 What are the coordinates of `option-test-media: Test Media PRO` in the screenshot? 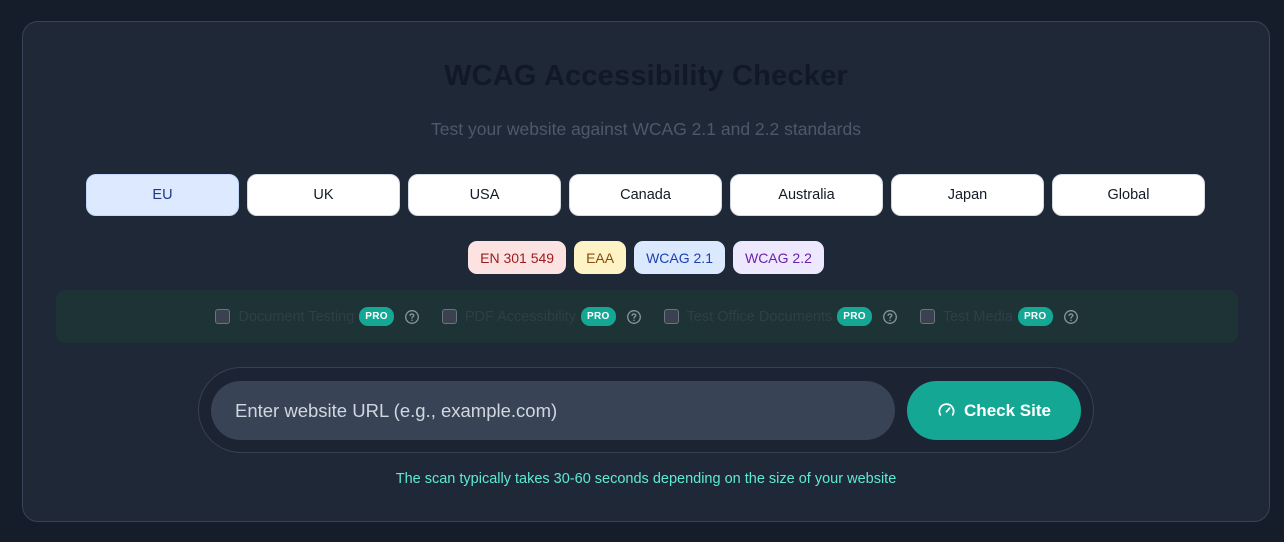 It's located at (999, 316).